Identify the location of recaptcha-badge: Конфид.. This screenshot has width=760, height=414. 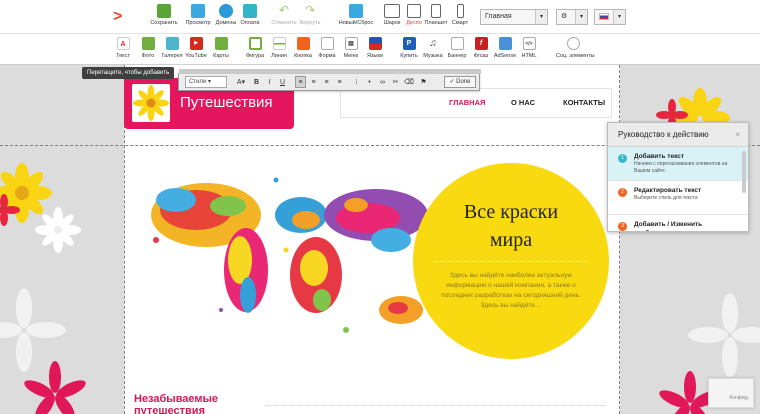
(731, 393).